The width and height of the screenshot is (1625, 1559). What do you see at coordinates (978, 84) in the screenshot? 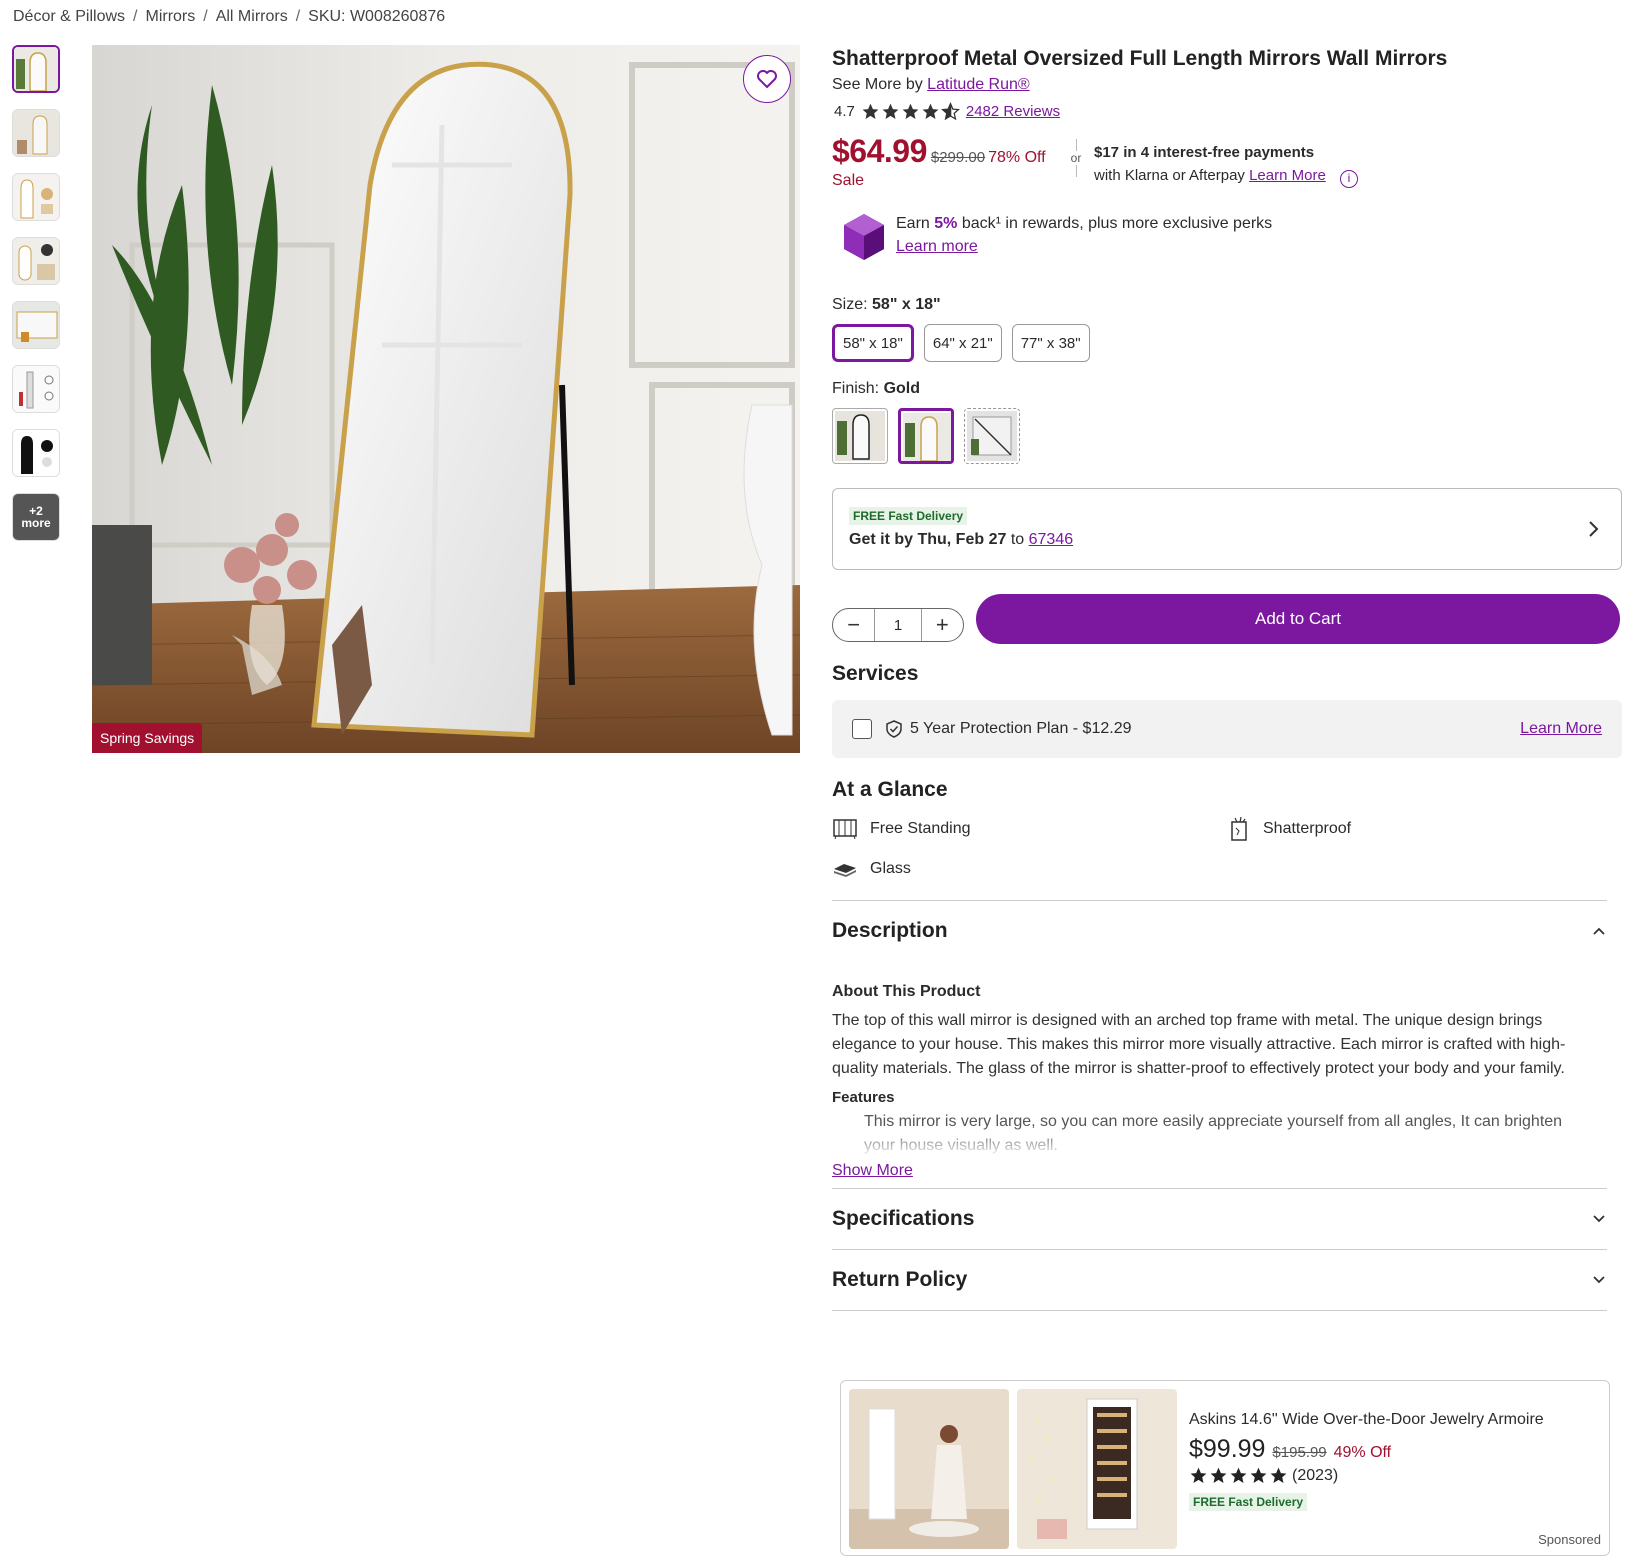
I see `brand-link: Latitude Run®` at bounding box center [978, 84].